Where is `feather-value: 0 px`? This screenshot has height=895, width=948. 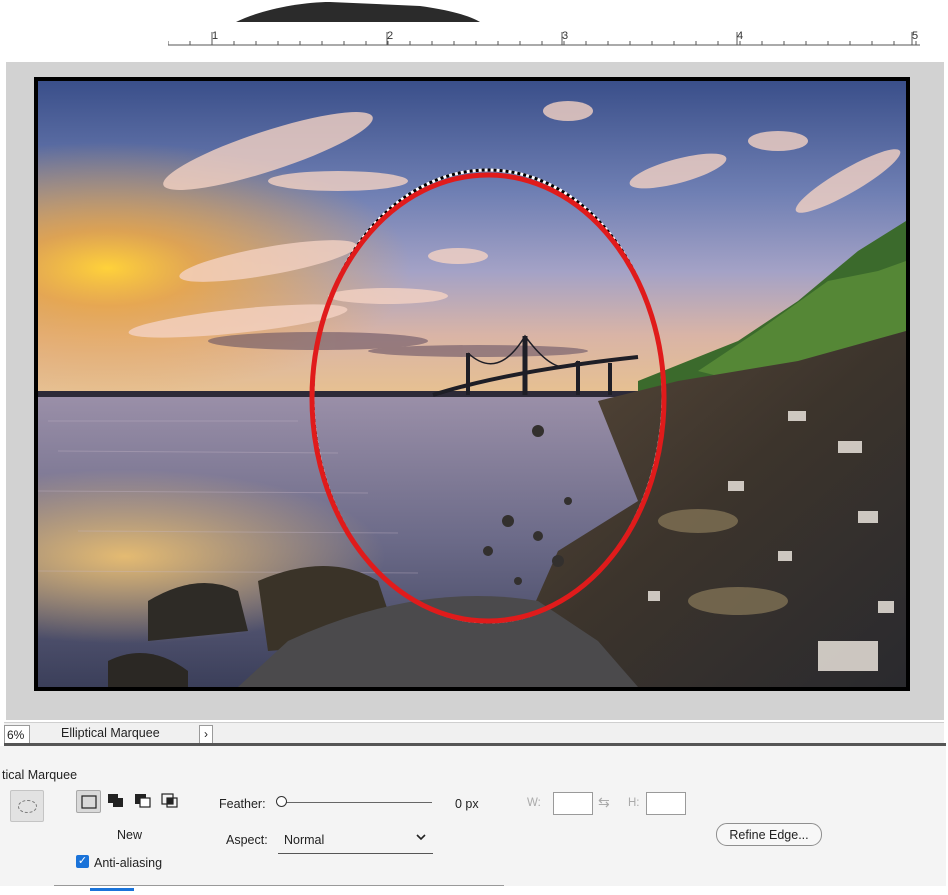
feather-value: 0 px is located at coordinates (467, 804).